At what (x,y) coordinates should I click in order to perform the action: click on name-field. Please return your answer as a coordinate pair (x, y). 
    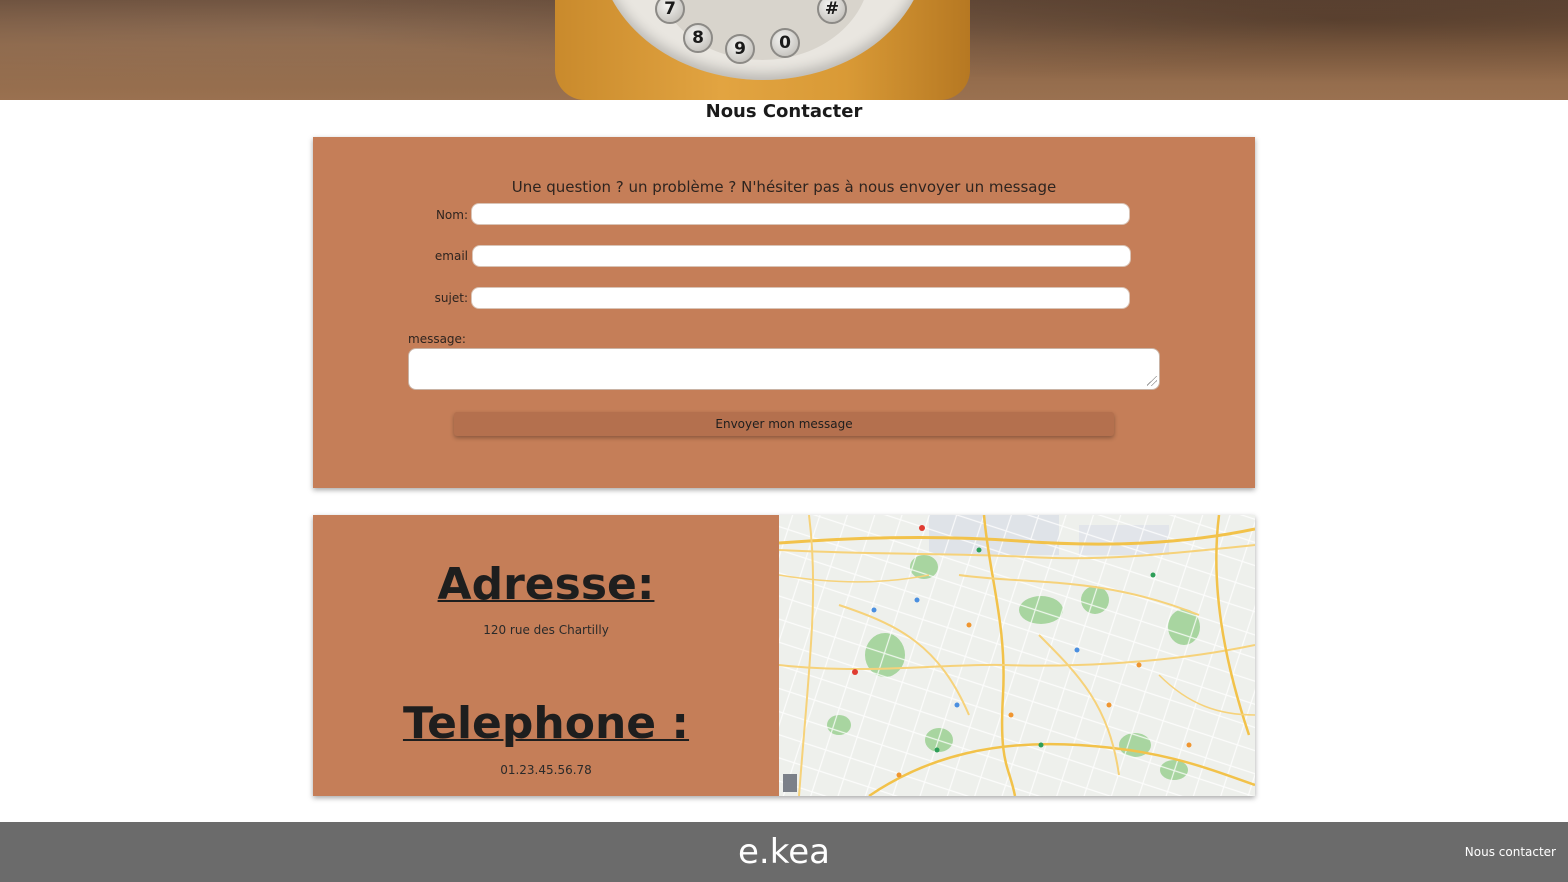
    Looking at the image, I should click on (800, 214).